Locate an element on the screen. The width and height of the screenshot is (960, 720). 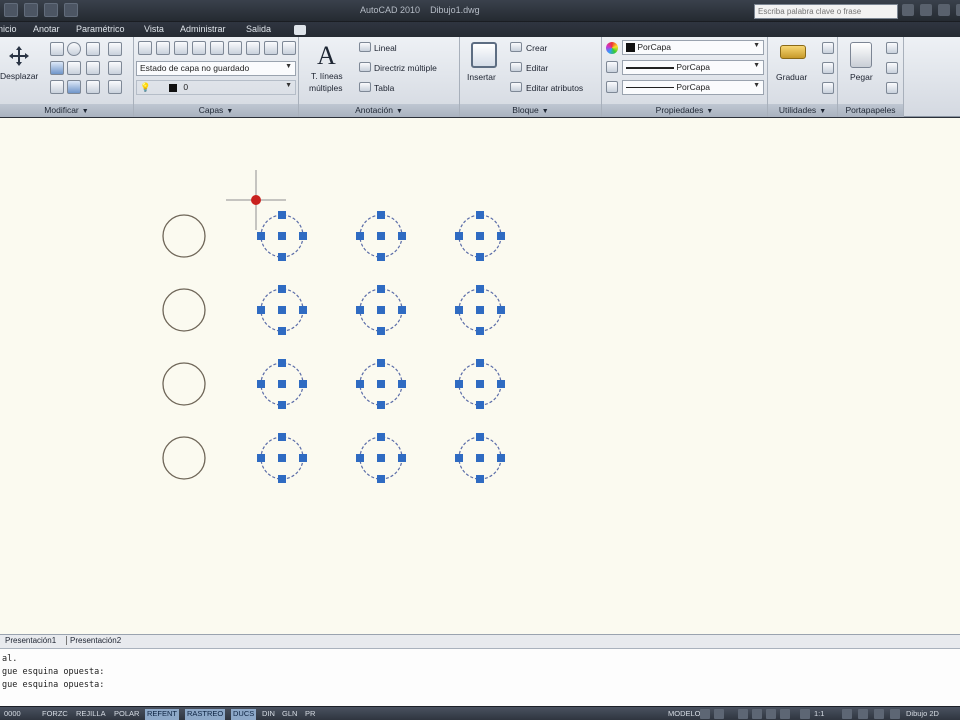
edit-attributes-icon is located at coordinates (516, 87).